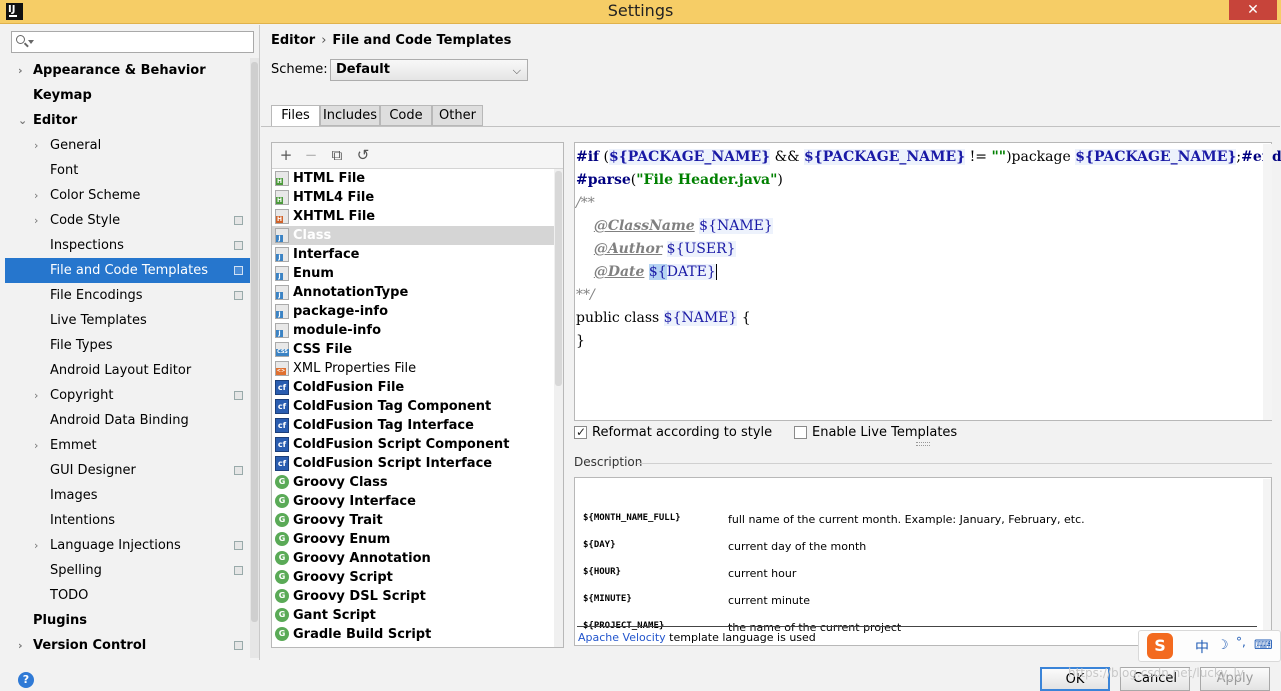  Describe the element at coordinates (85, 220) in the screenshot. I see `sidebar-item-label: Code Style` at that location.